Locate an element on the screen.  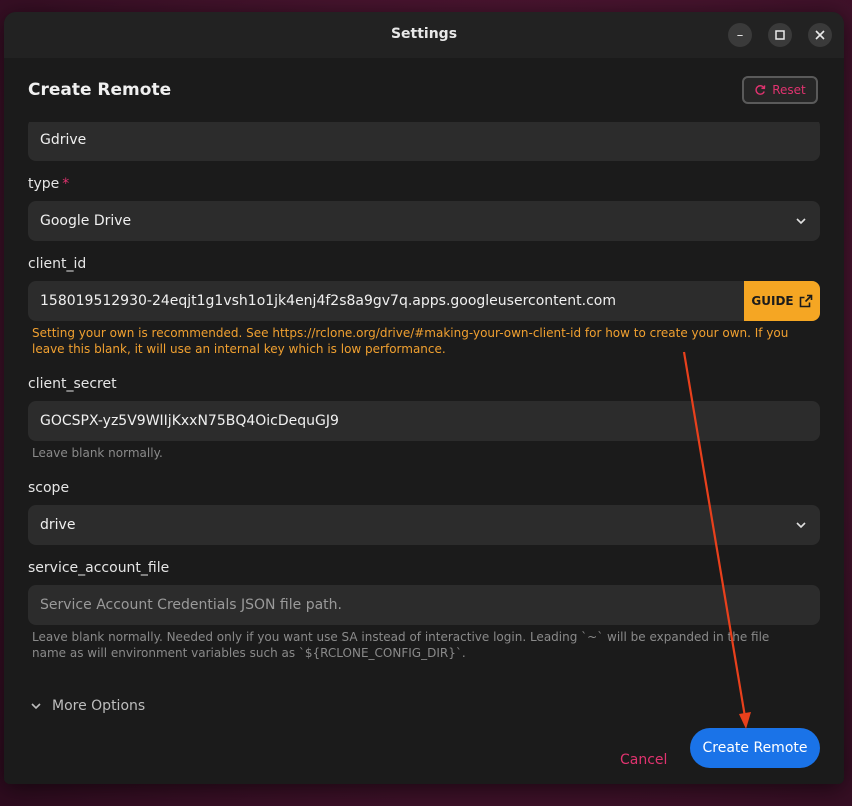
type-label-text: type is located at coordinates (44, 184).